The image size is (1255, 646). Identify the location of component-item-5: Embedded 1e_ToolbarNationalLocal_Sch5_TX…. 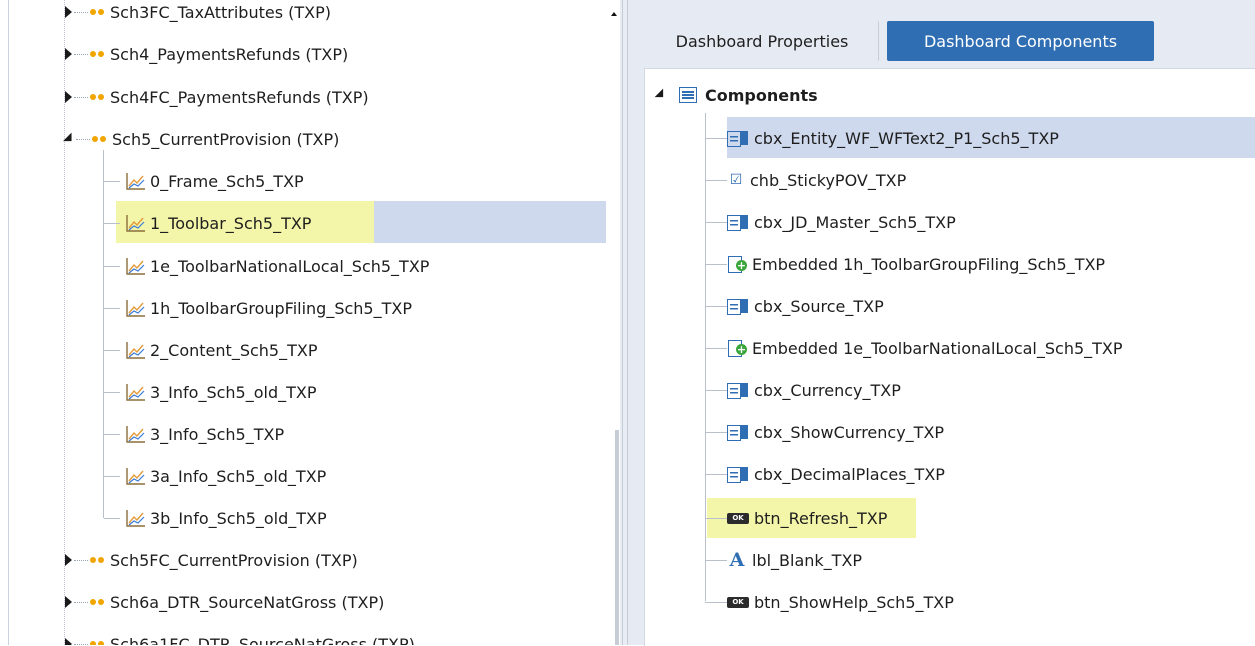
(914, 348).